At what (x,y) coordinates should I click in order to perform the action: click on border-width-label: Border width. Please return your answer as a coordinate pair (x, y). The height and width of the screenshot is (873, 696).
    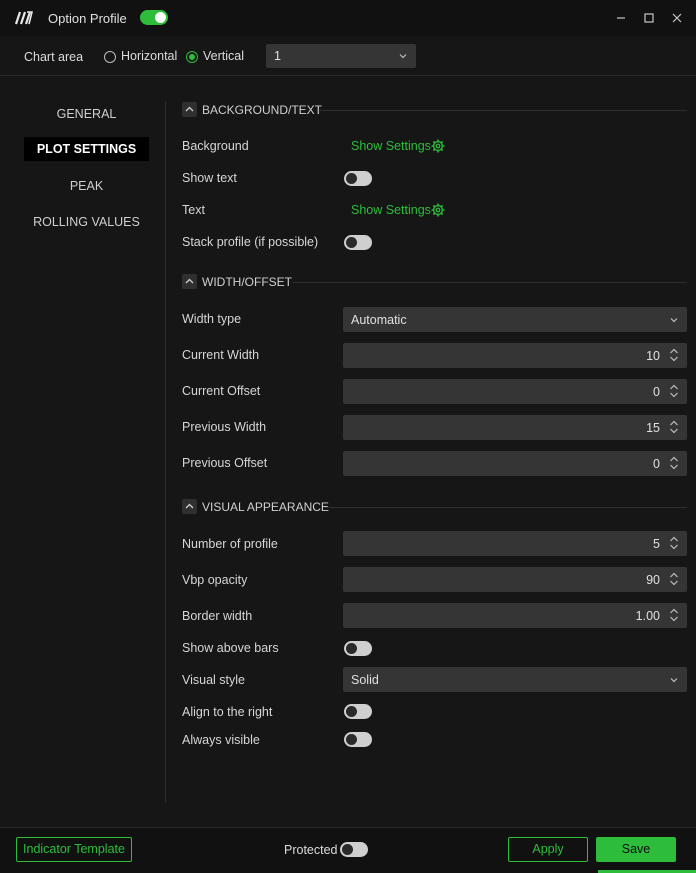
    Looking at the image, I should click on (217, 616).